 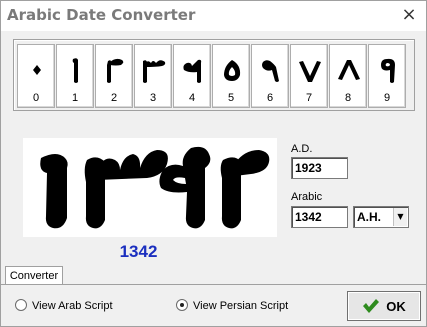 I want to click on digit-key-label: 5, so click(x=231, y=98).